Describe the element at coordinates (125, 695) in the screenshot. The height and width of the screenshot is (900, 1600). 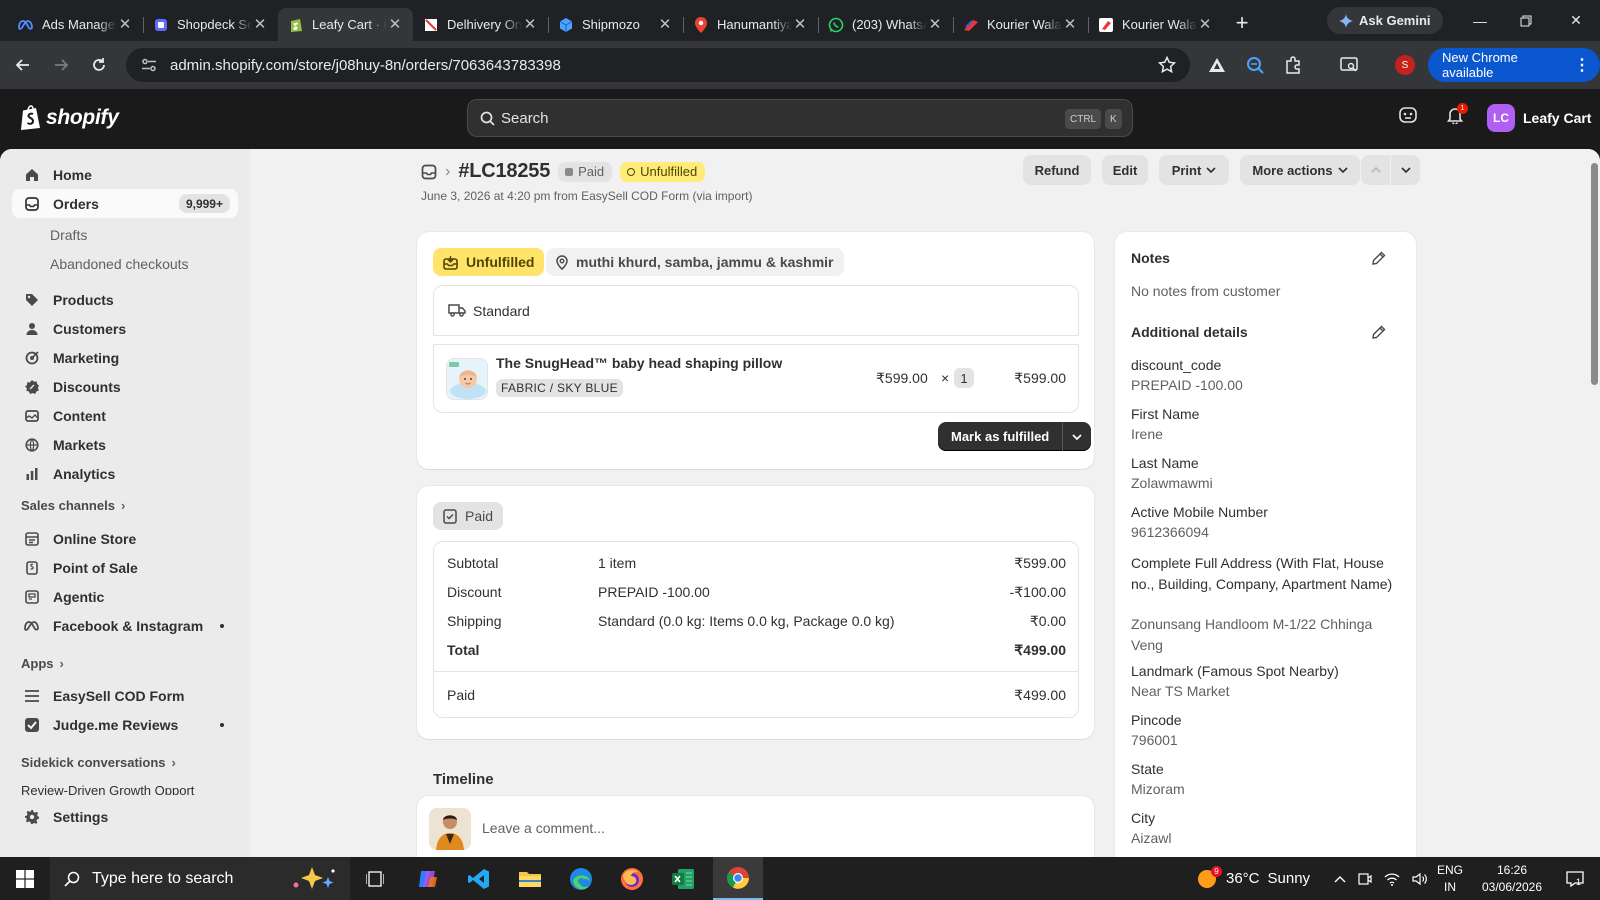
I see `sidebar-item-easysell: EasySell COD Form` at that location.